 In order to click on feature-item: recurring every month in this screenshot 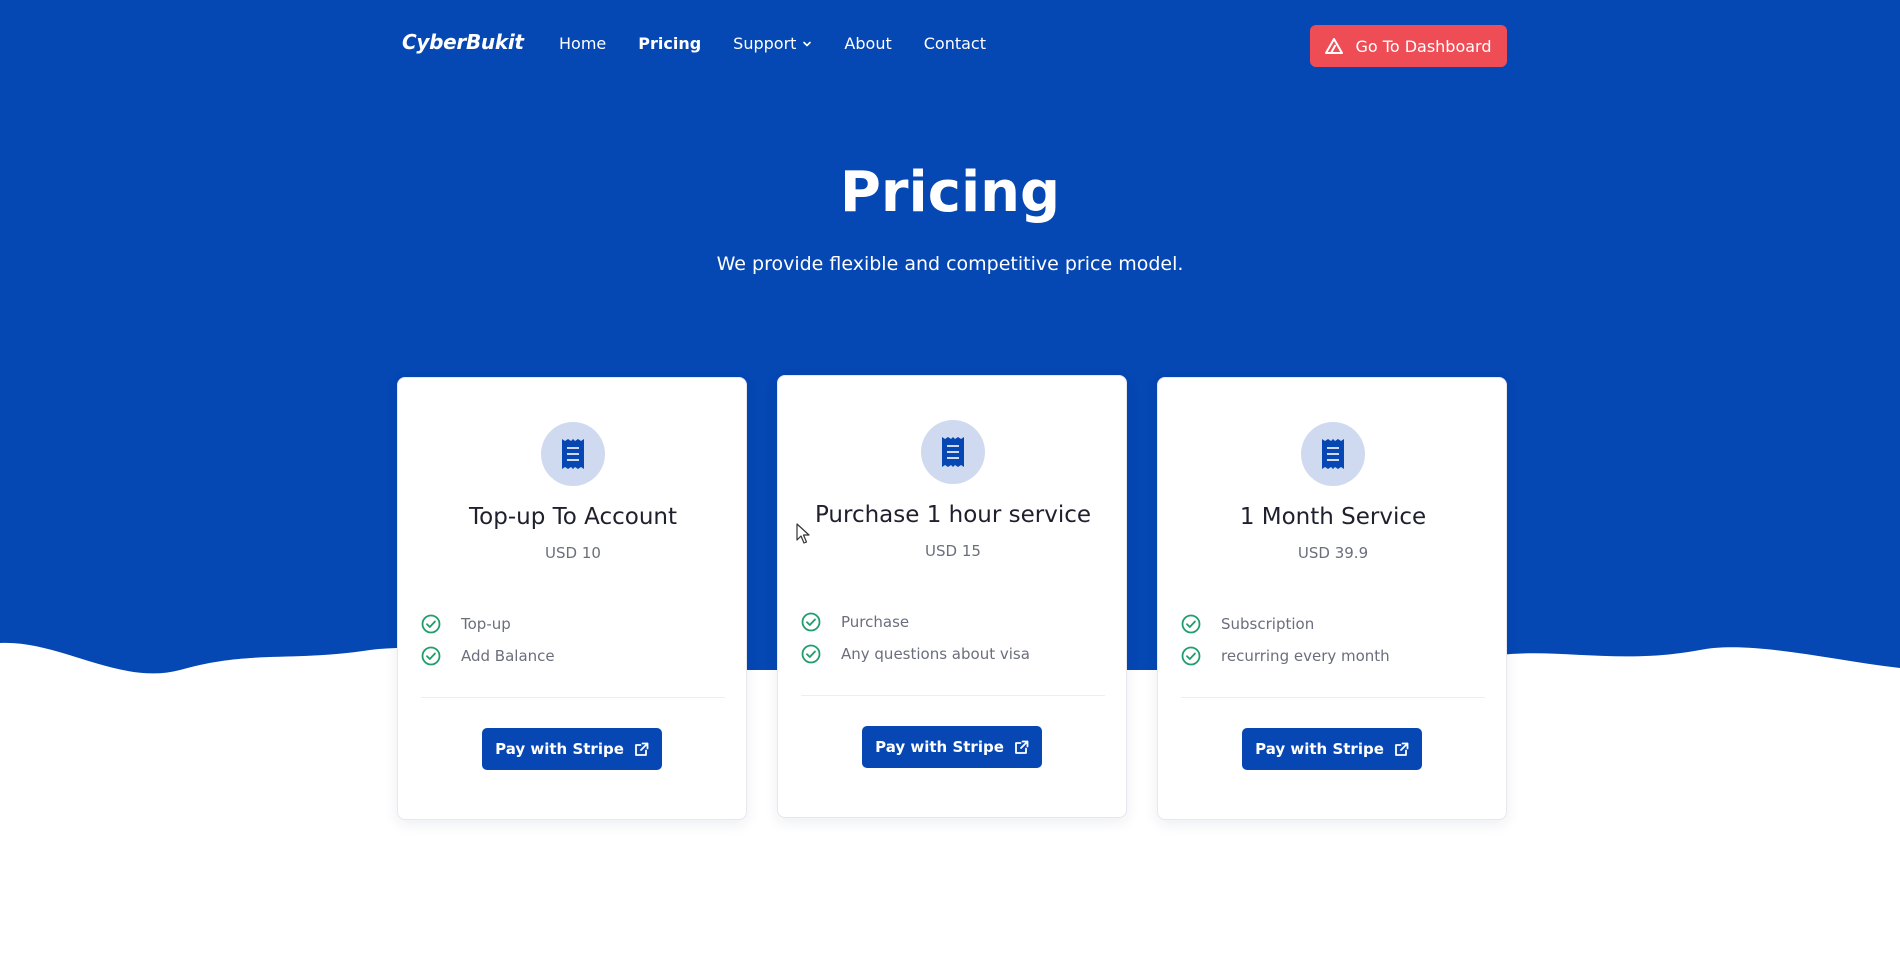, I will do `click(1285, 656)`.